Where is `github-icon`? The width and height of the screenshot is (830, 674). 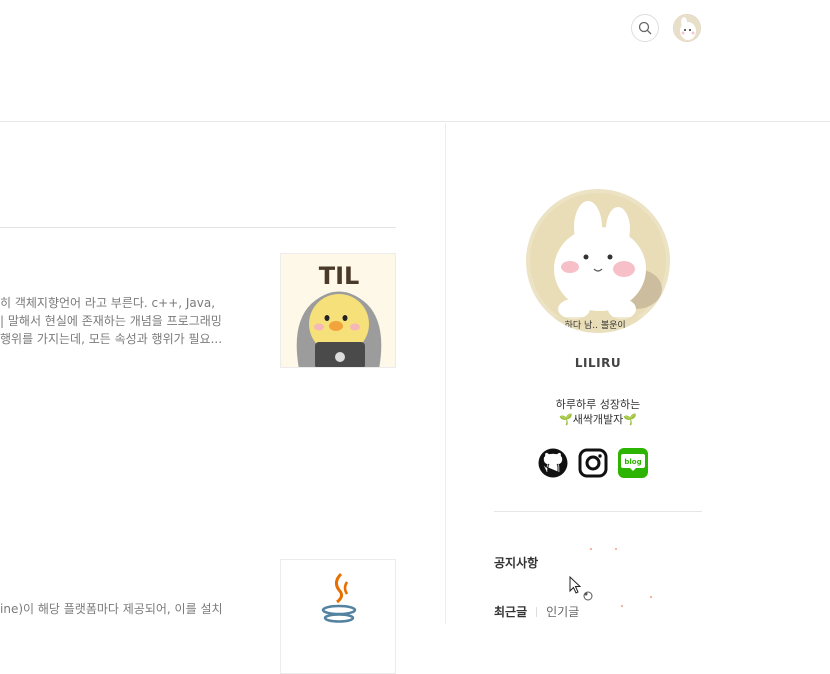
github-icon is located at coordinates (553, 463).